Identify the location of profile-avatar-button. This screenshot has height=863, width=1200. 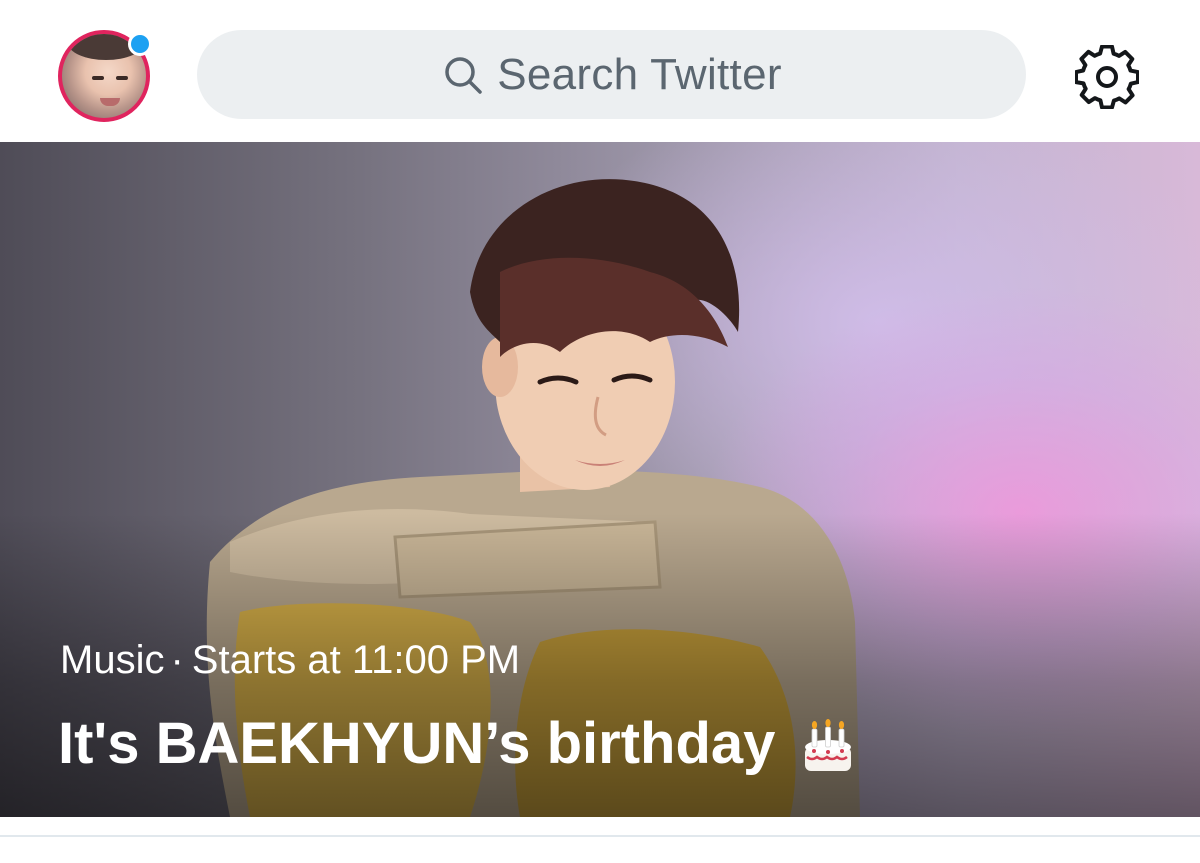
(105, 76).